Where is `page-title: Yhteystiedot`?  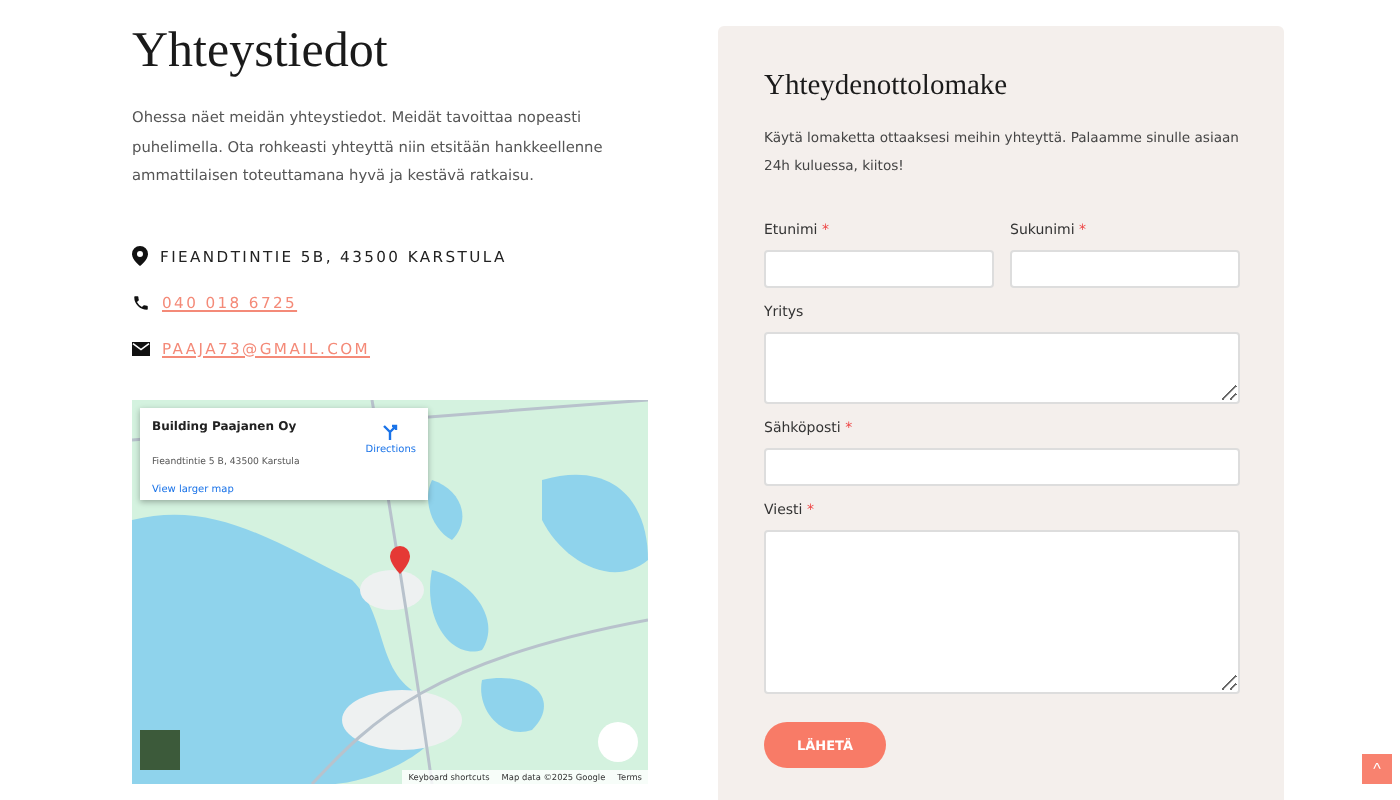 page-title: Yhteystiedot is located at coordinates (261, 52).